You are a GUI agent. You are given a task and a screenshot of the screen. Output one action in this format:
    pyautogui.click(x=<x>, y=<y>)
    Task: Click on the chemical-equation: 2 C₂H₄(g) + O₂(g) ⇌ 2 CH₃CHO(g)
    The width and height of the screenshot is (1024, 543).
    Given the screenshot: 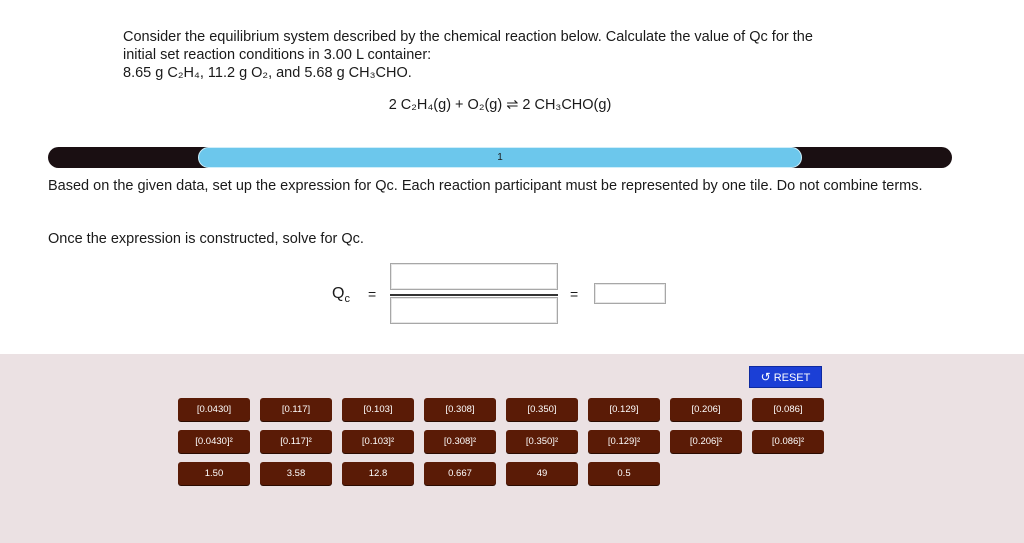 What is the action you would take?
    pyautogui.click(x=500, y=105)
    